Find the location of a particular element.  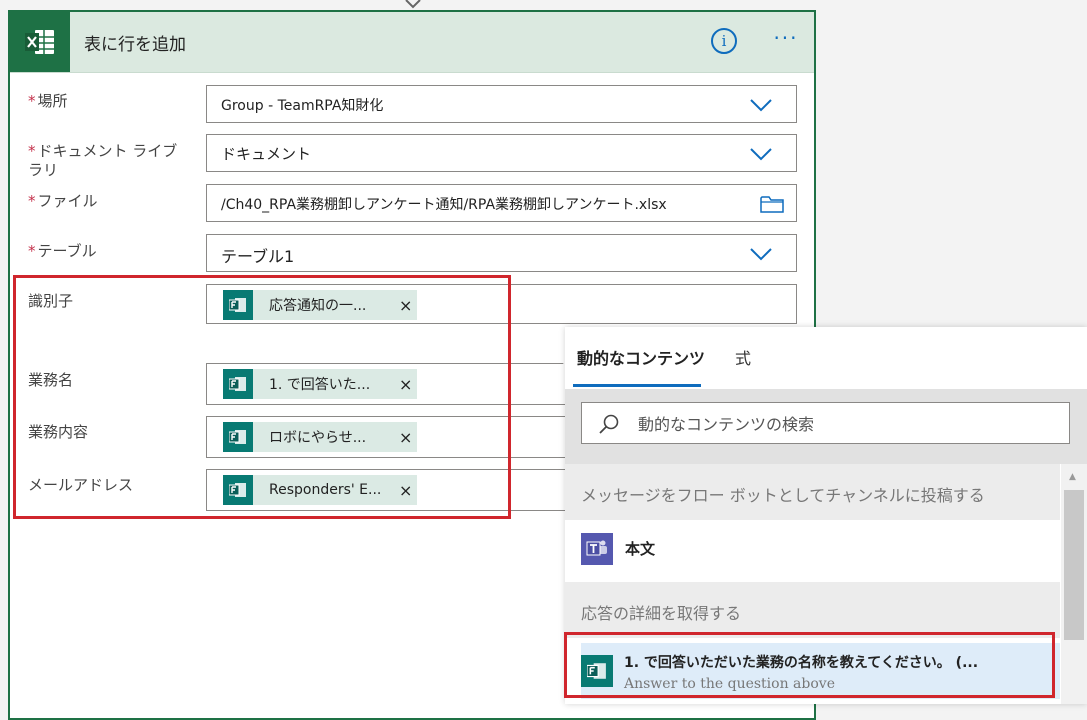

location-value: Group - TeamRPA知財化 is located at coordinates (302, 106).